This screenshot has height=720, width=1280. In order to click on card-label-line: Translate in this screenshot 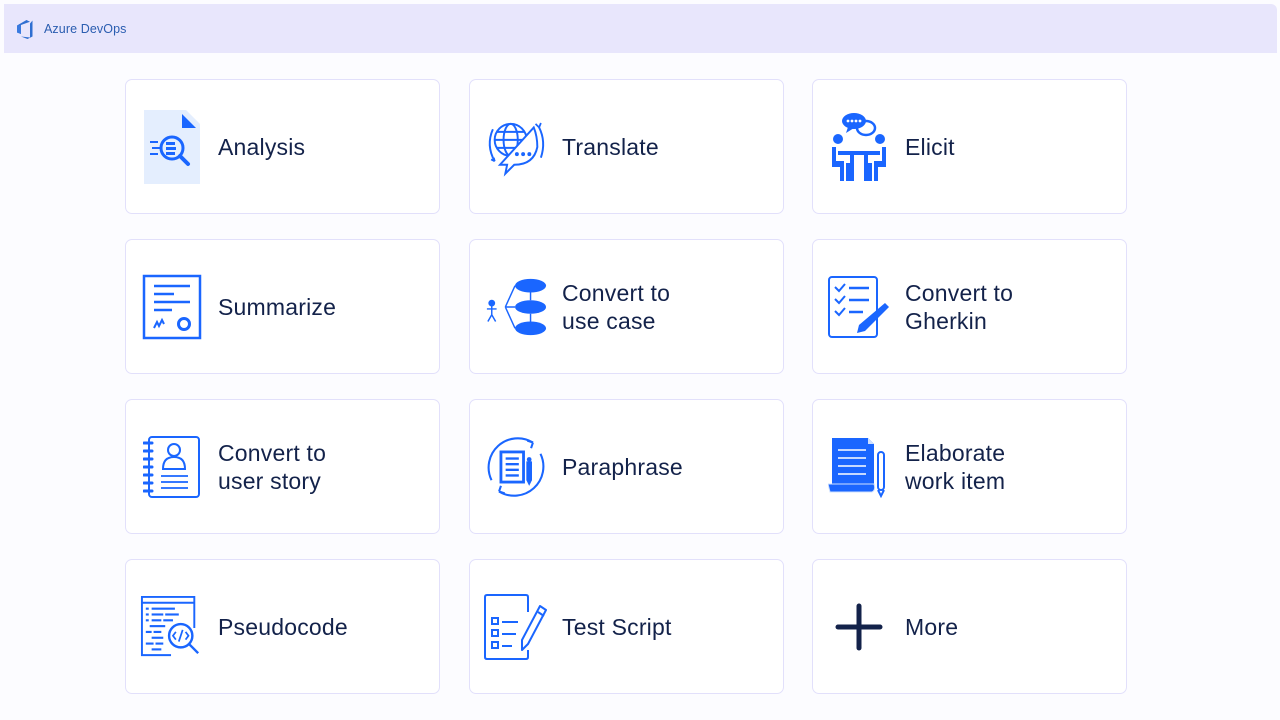, I will do `click(610, 146)`.